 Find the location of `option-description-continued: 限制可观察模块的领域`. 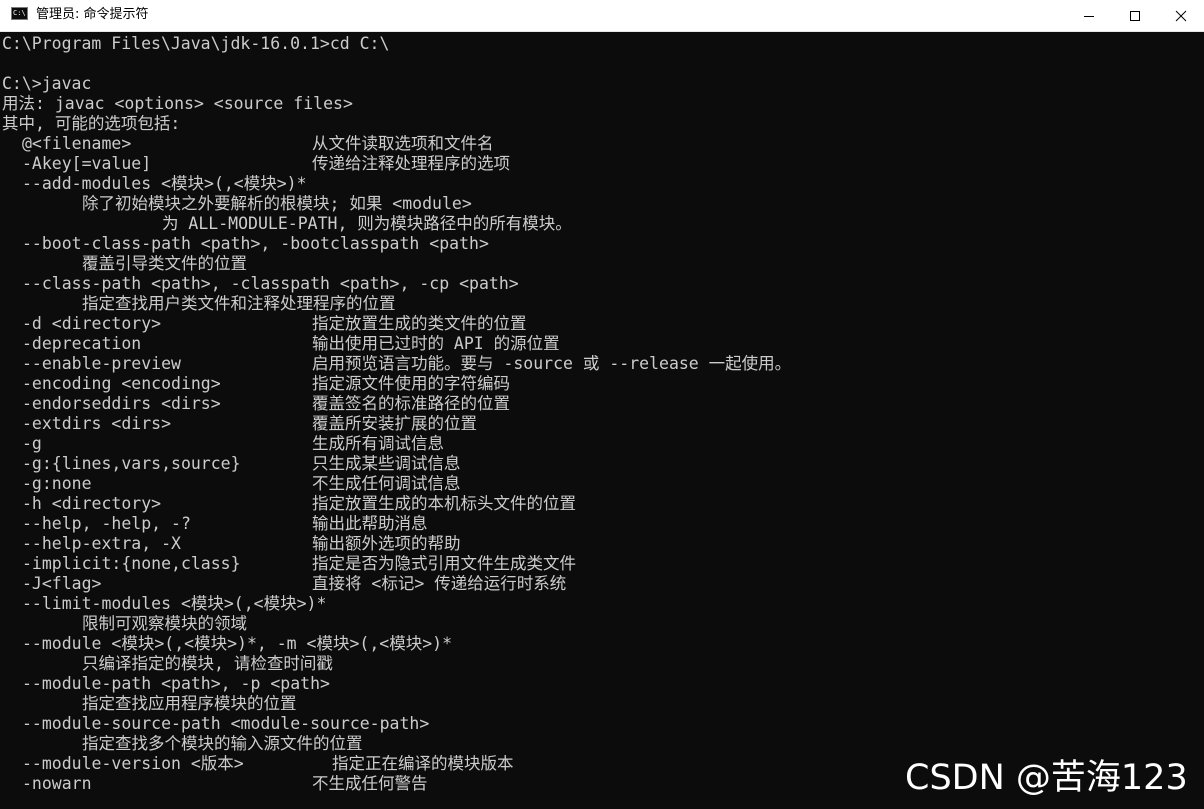

option-description-continued: 限制可观察模块的领域 is located at coordinates (164, 623).